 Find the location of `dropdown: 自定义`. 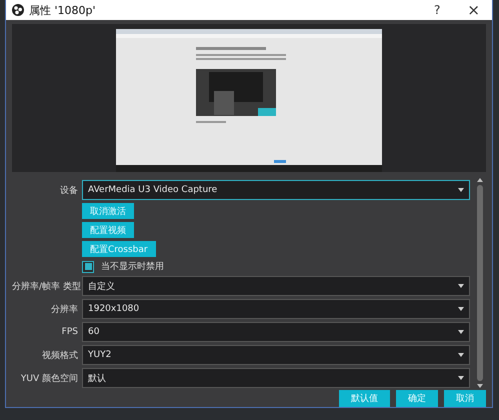

dropdown: 自定义 is located at coordinates (276, 286).